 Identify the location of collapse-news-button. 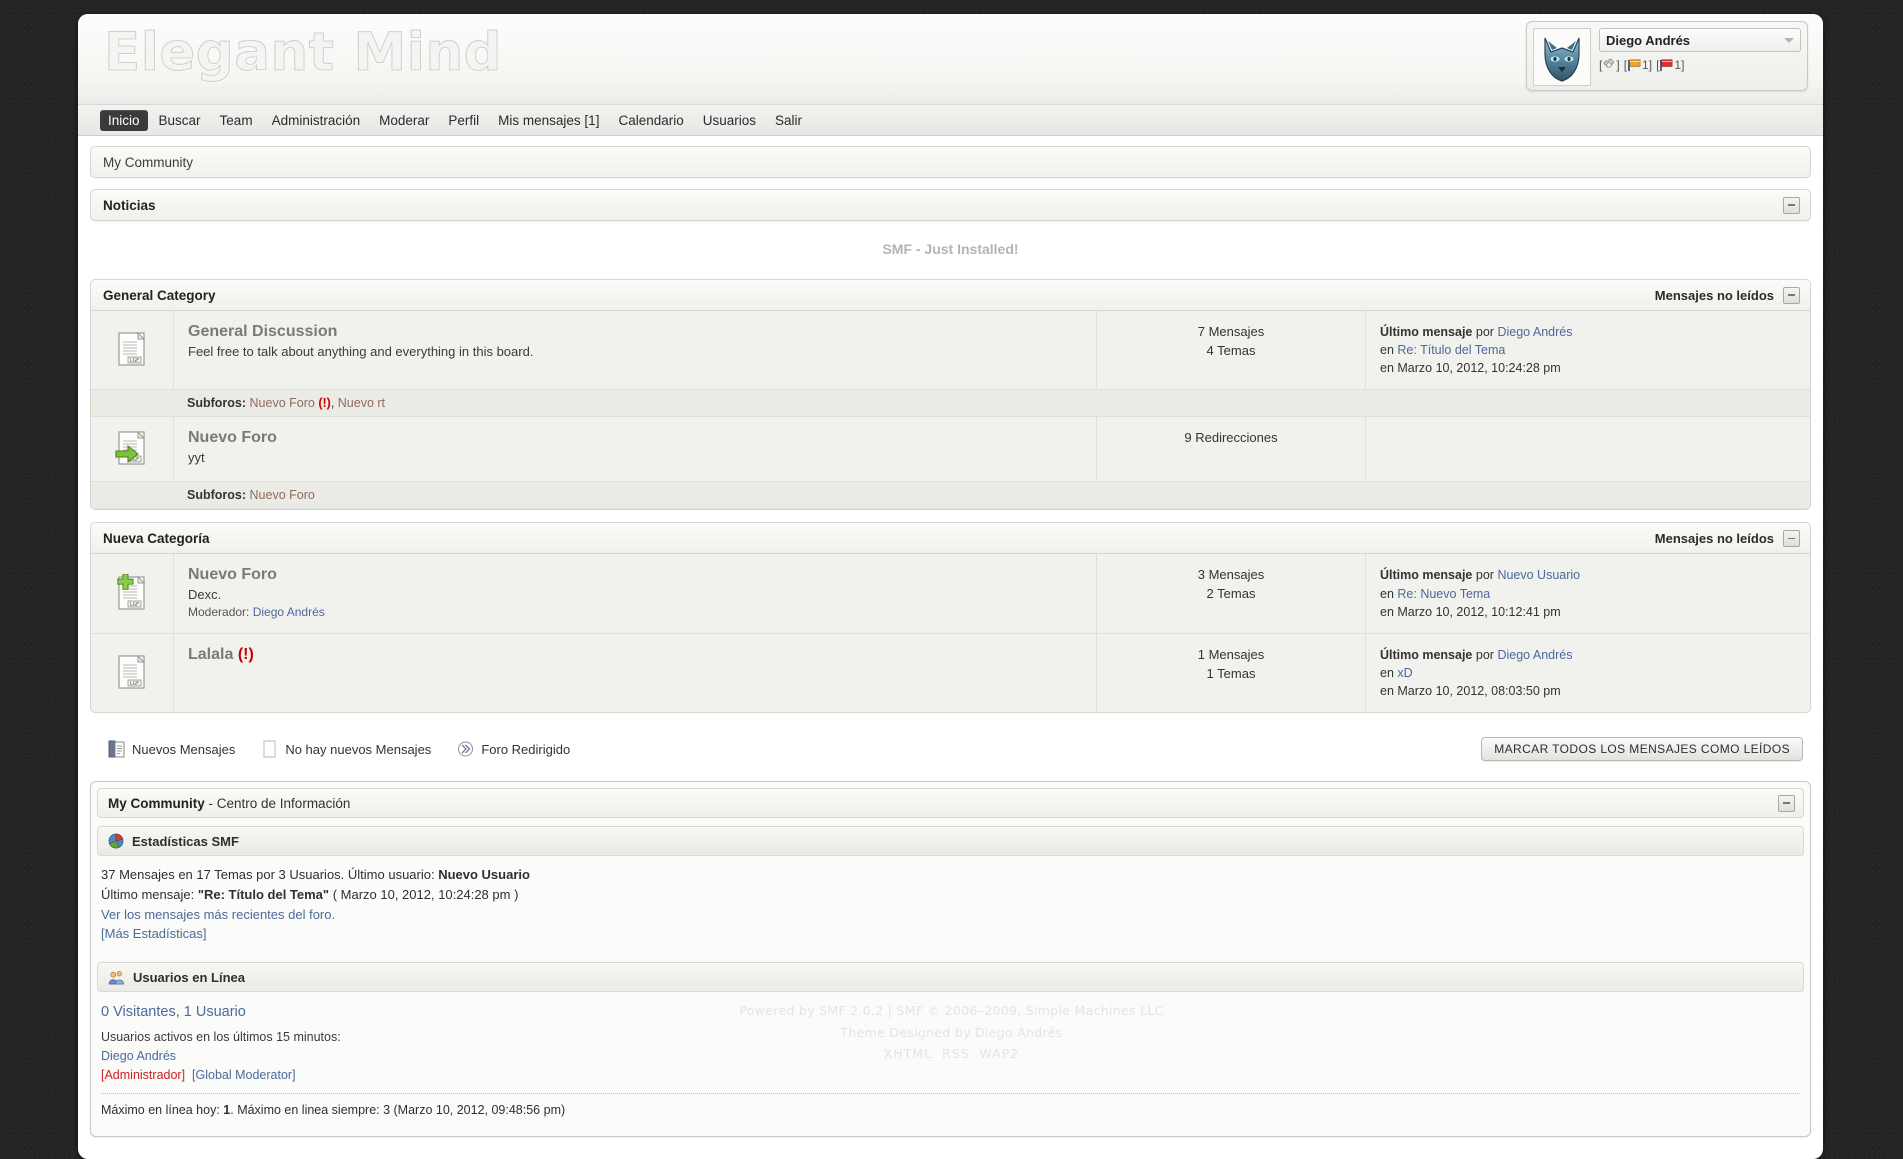
(1791, 205).